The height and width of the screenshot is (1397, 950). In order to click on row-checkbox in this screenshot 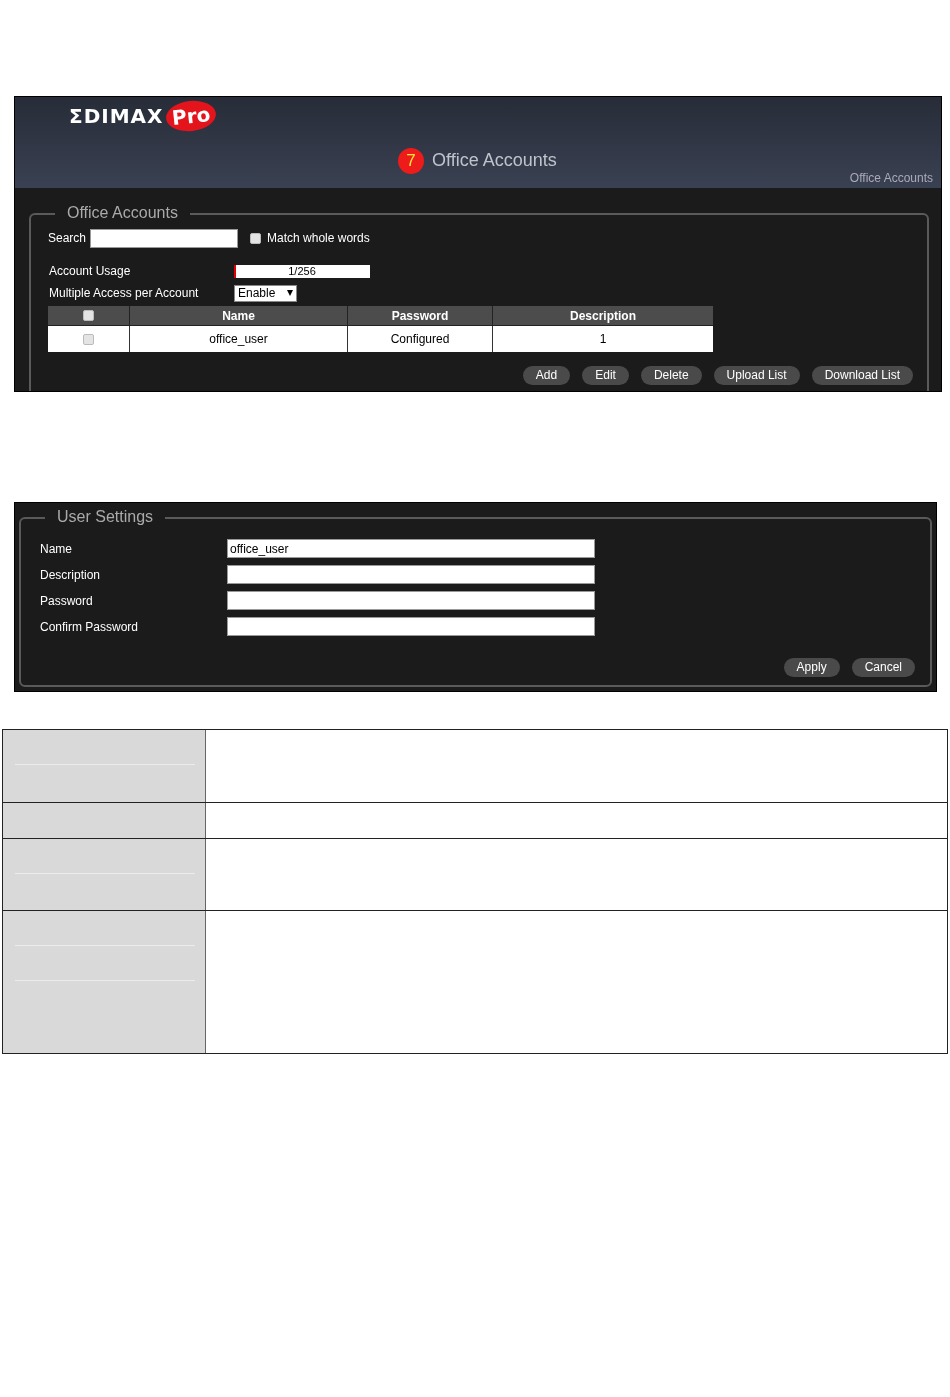, I will do `click(88, 339)`.